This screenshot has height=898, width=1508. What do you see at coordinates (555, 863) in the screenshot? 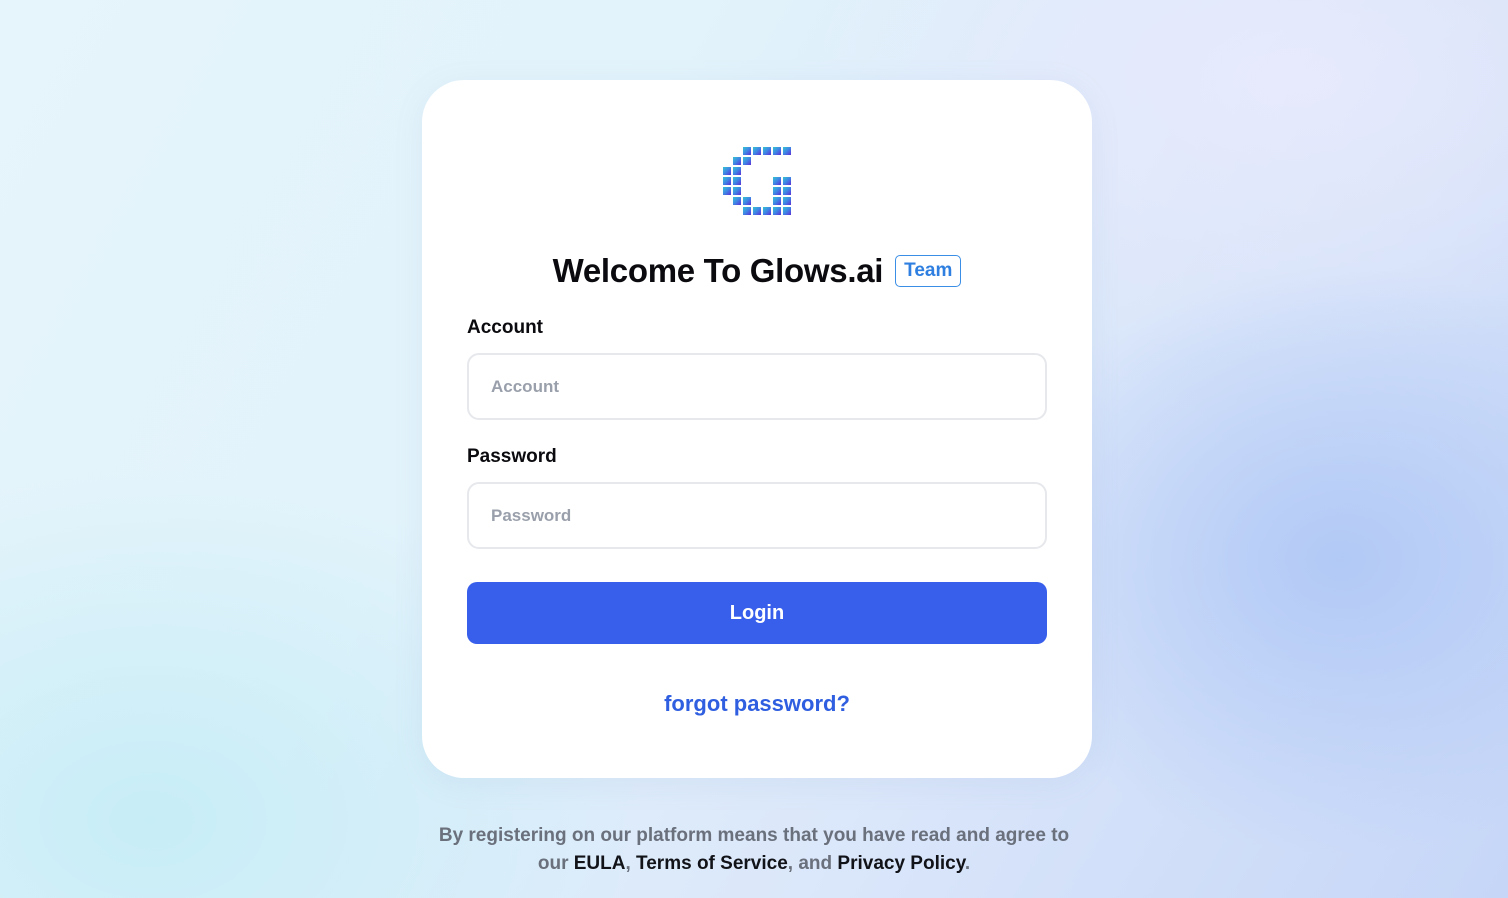
I see `legal-prefix: our` at bounding box center [555, 863].